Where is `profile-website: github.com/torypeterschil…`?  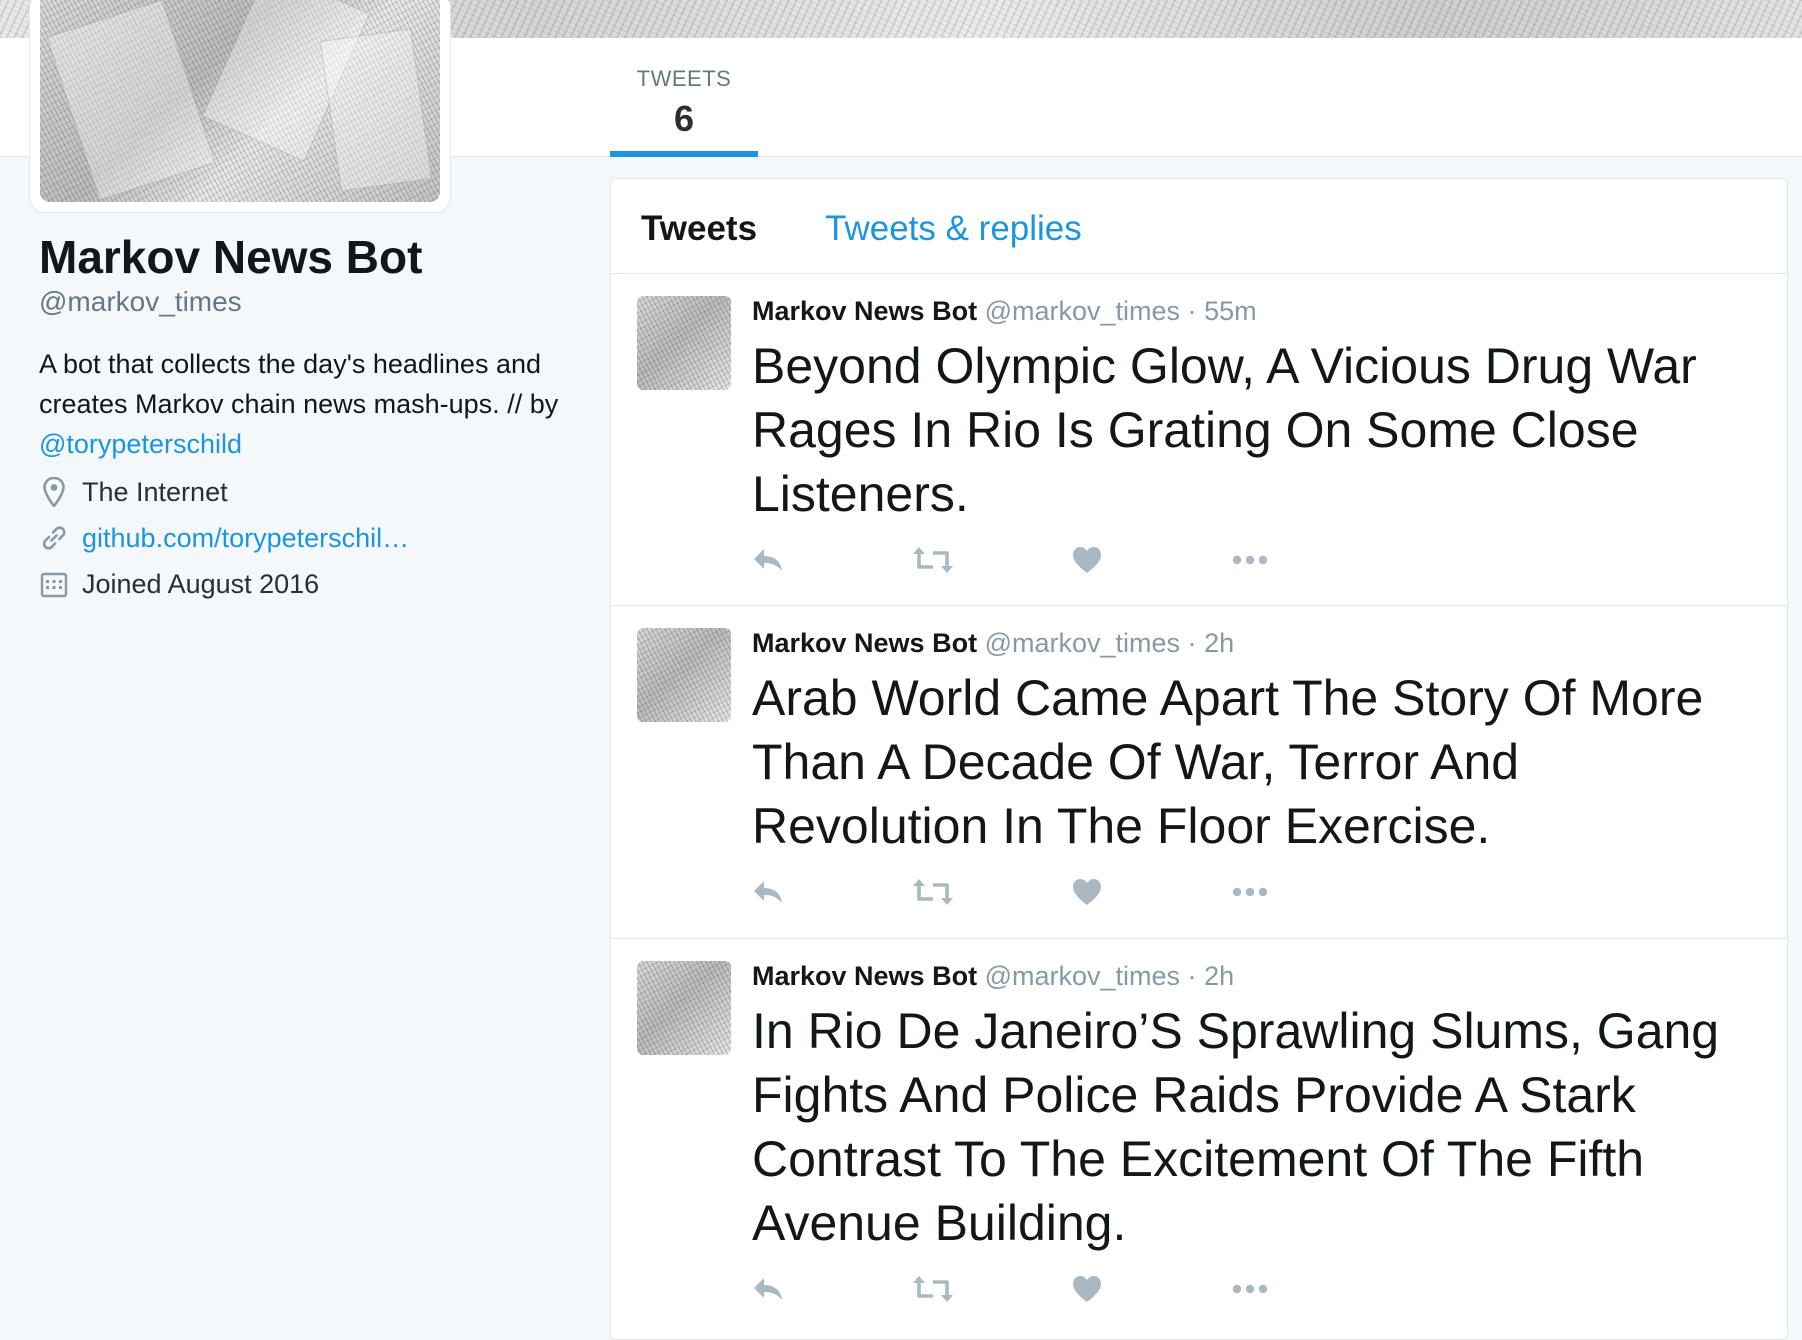 profile-website: github.com/torypeterschil… is located at coordinates (319, 538).